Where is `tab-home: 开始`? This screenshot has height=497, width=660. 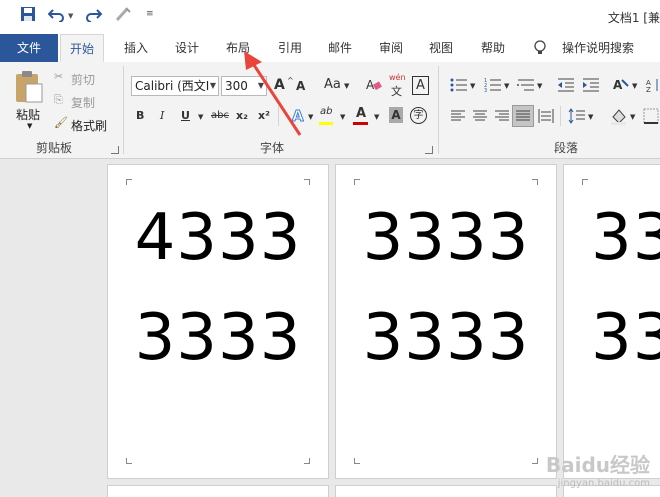 tab-home: 开始 is located at coordinates (82, 48).